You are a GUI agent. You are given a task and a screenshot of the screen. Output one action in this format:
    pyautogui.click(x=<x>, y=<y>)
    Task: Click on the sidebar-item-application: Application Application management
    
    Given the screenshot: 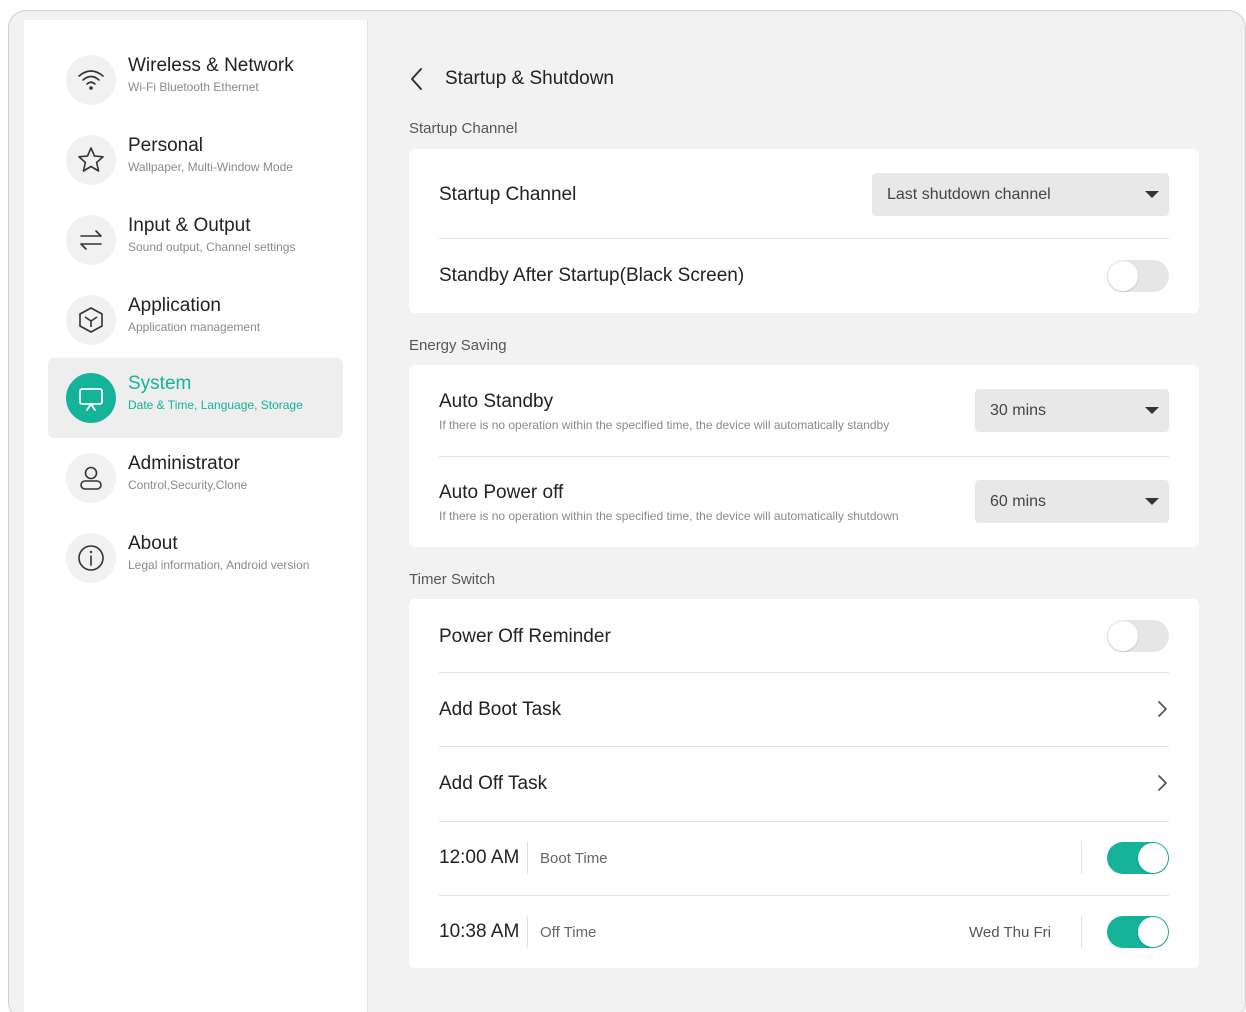 What is the action you would take?
    pyautogui.click(x=195, y=320)
    